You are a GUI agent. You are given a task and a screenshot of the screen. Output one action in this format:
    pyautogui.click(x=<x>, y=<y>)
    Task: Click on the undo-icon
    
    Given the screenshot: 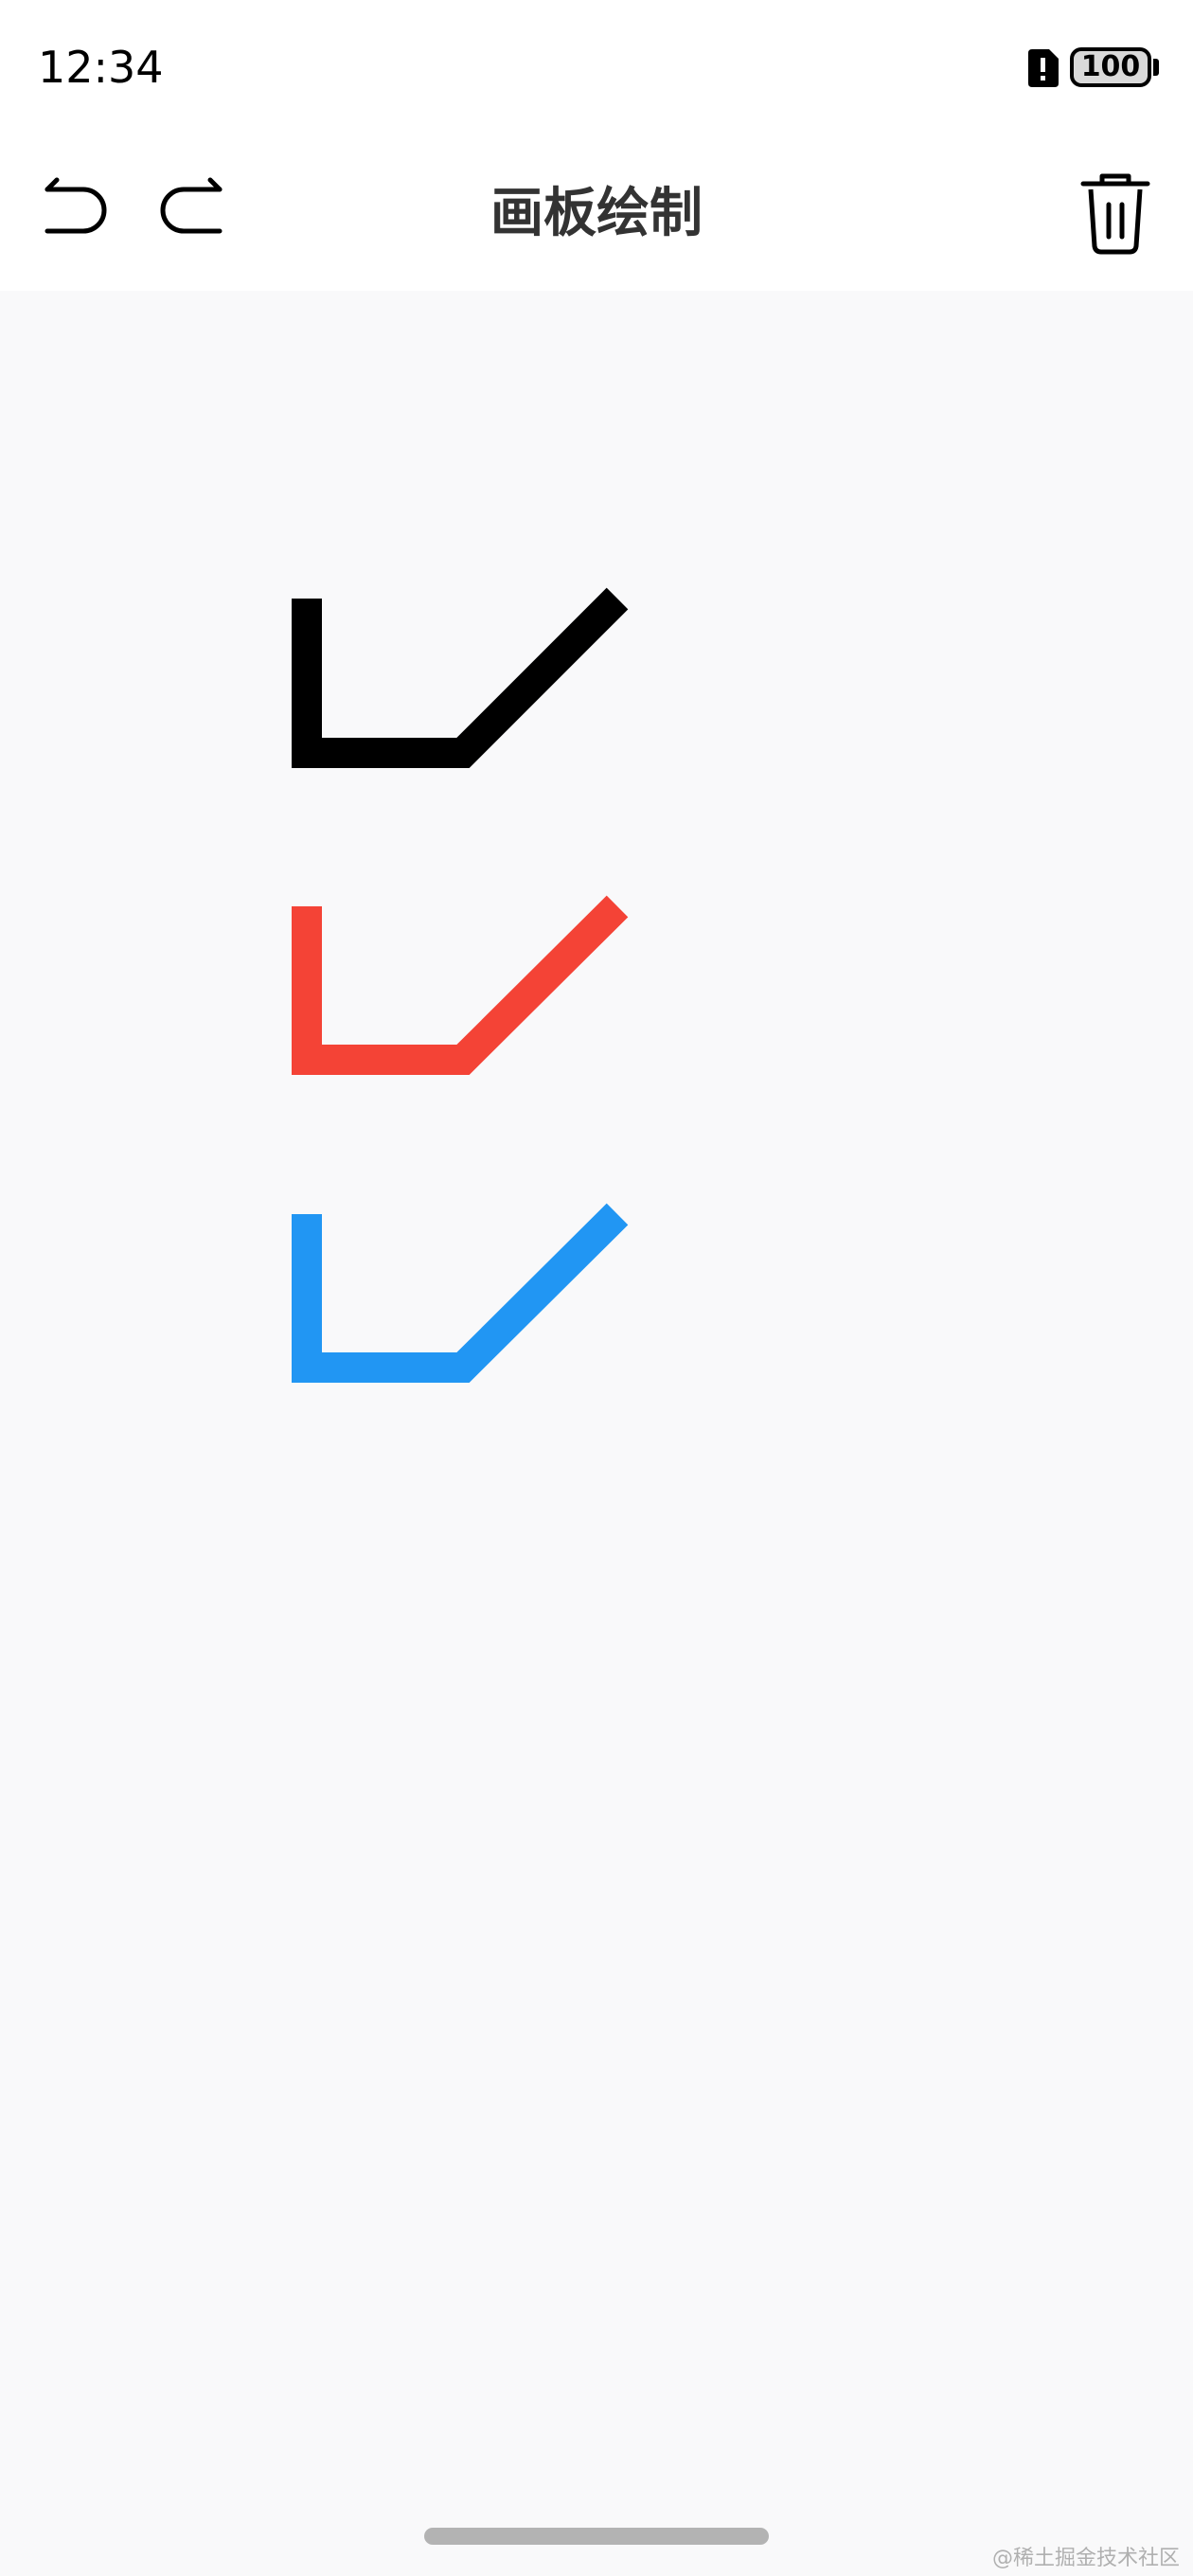 What is the action you would take?
    pyautogui.click(x=76, y=205)
    